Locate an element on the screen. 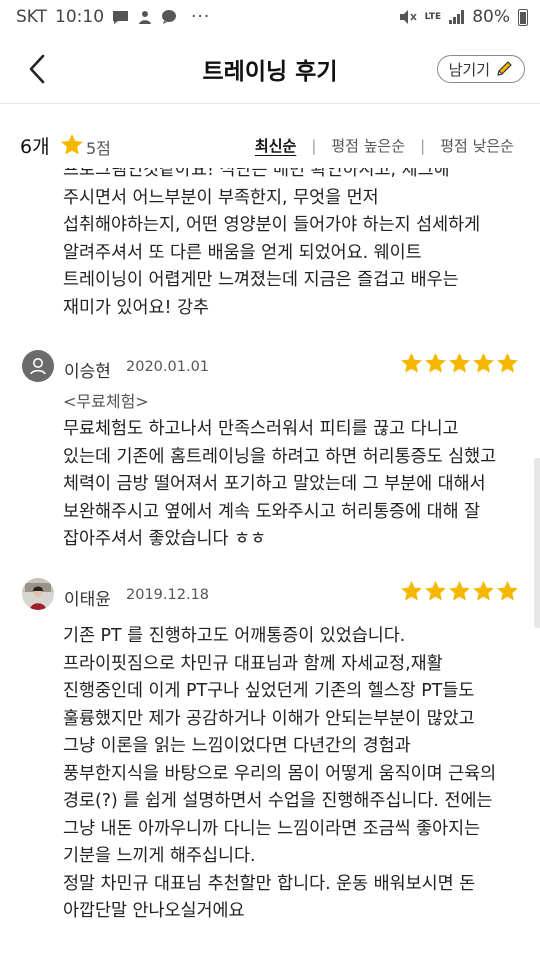 This screenshot has width=540, height=960. write-review-button: 남기기 is located at coordinates (480, 69).